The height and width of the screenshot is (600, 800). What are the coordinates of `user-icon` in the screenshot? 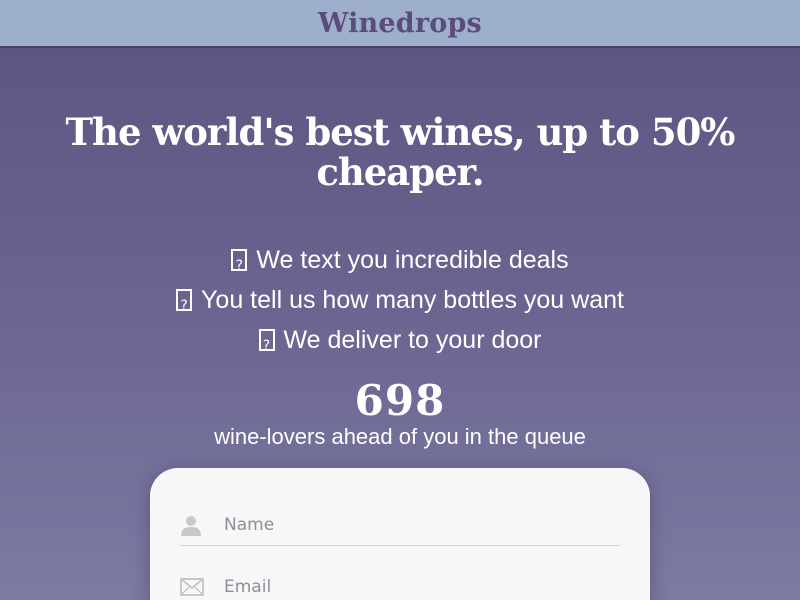 It's located at (191, 525).